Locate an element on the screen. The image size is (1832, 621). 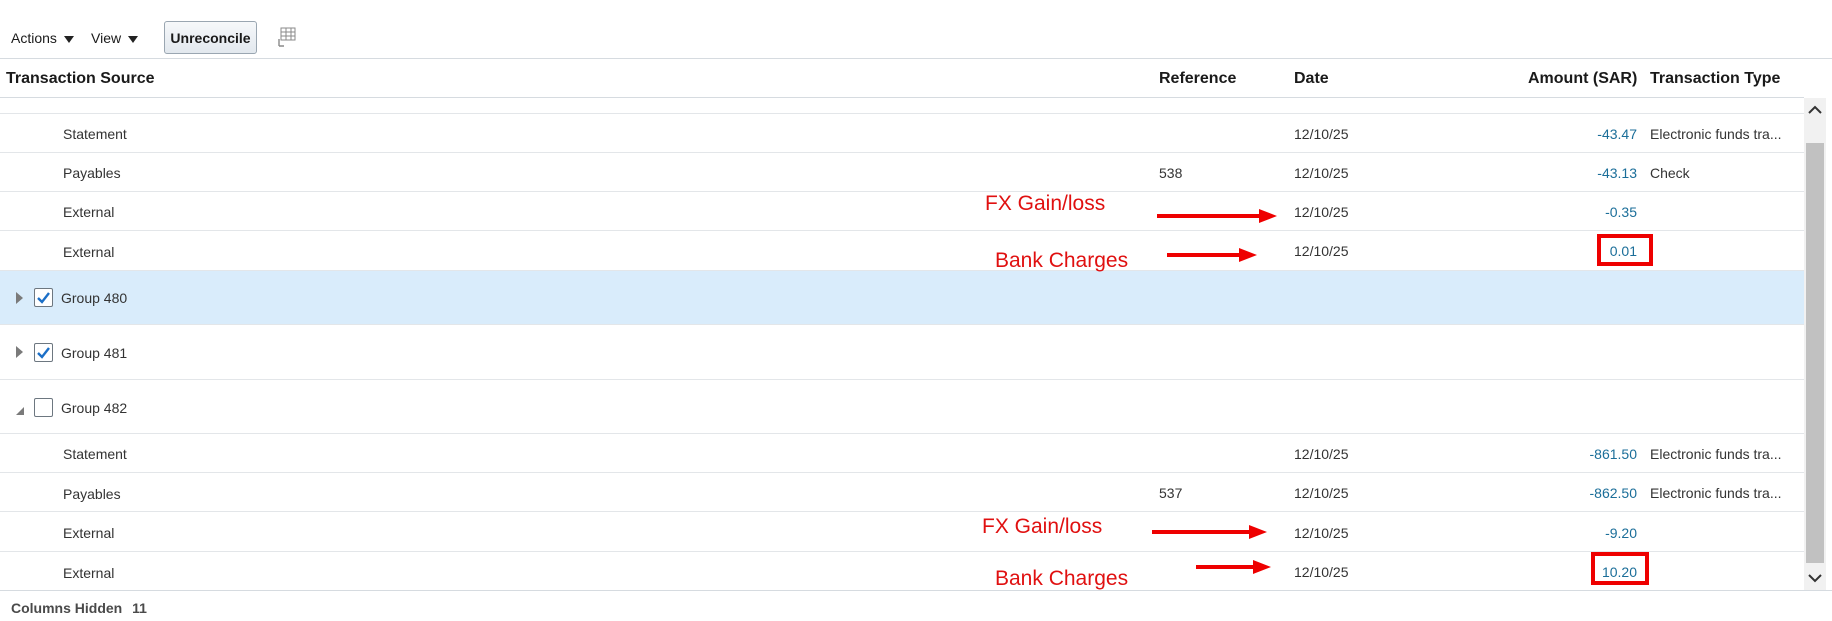
cell-reference: 537 is located at coordinates (1171, 493).